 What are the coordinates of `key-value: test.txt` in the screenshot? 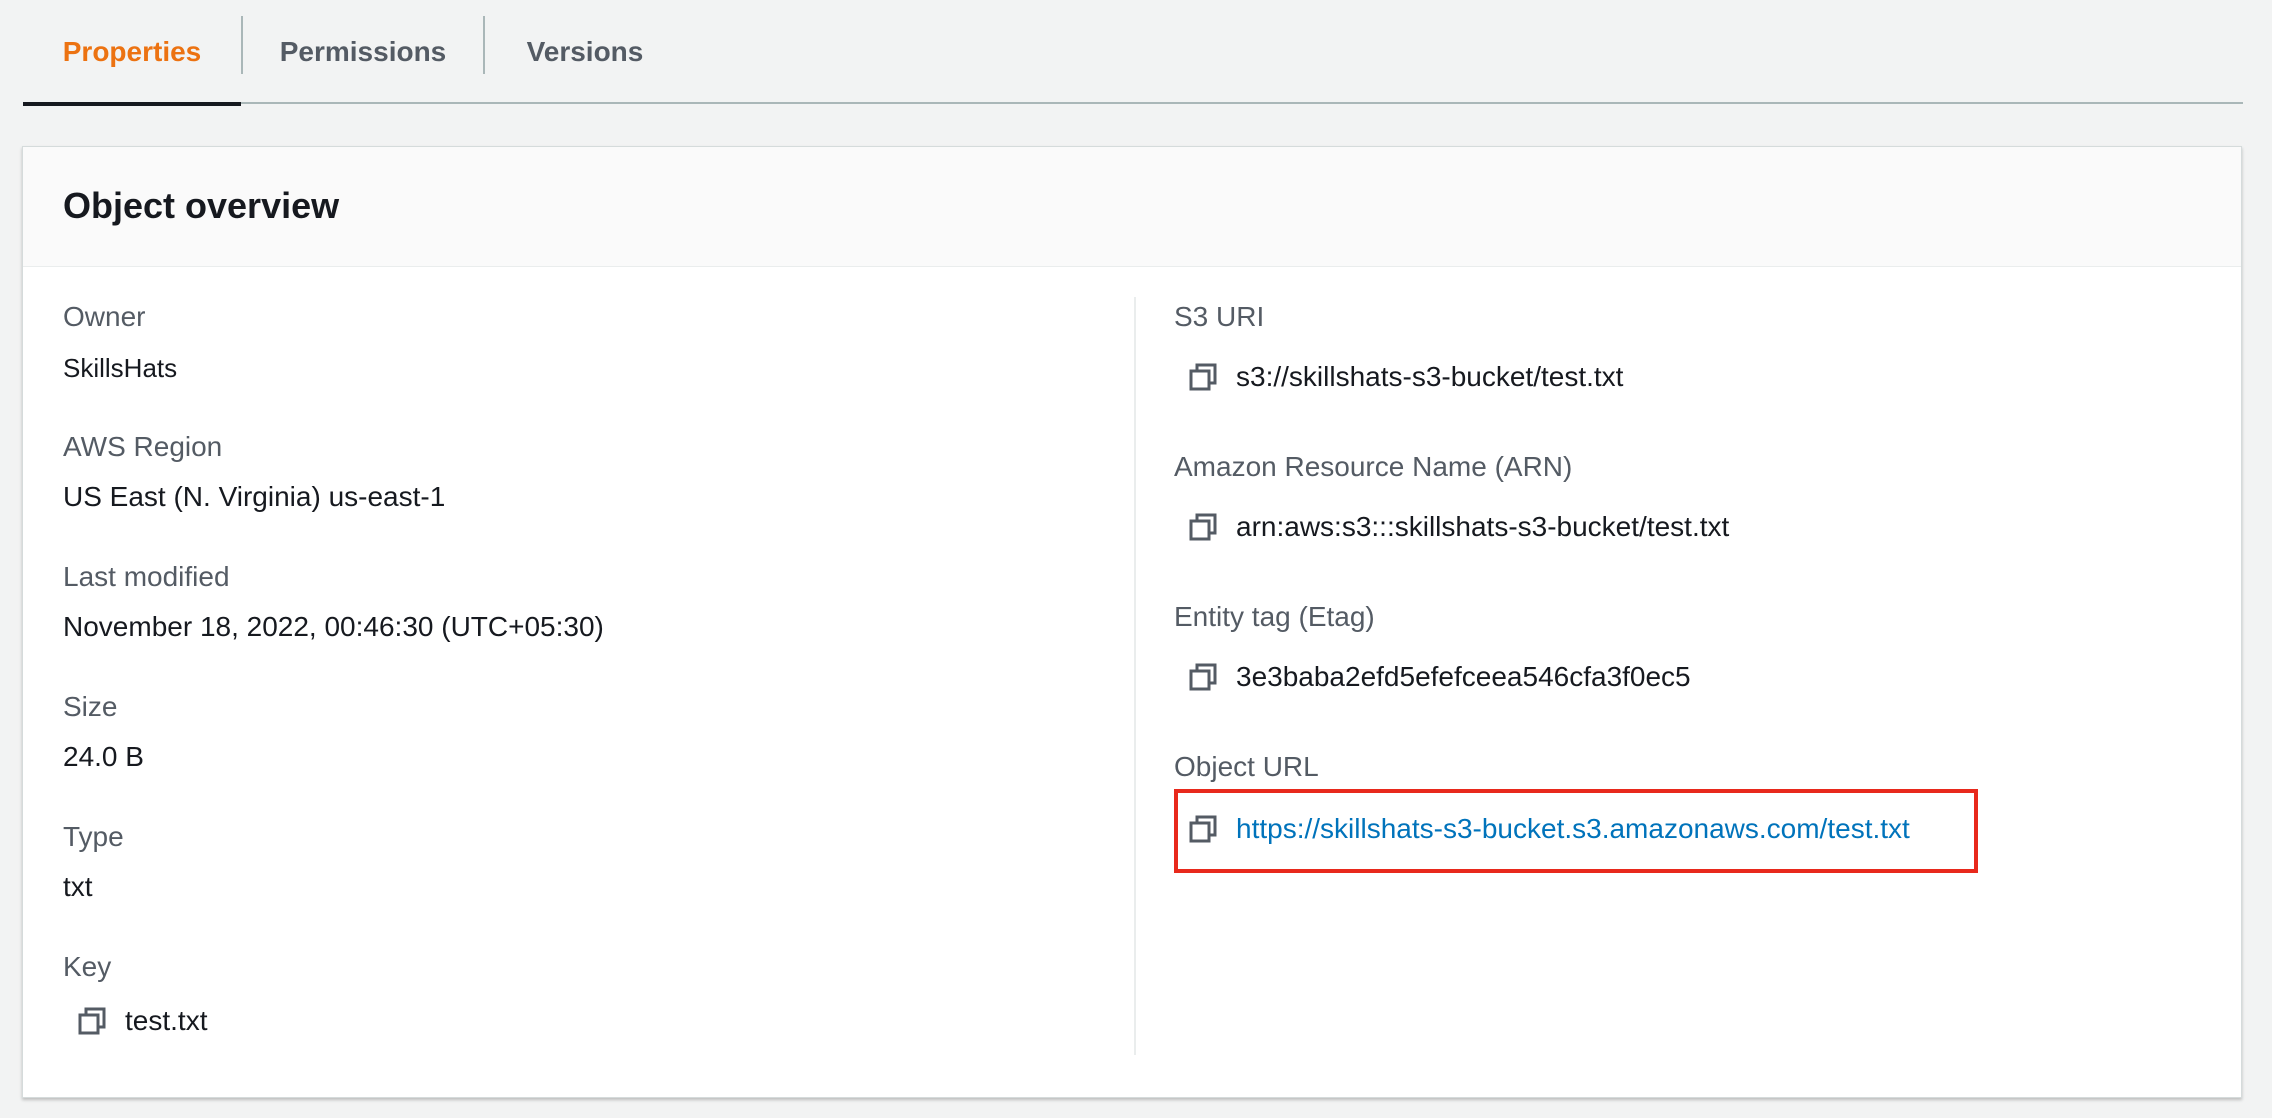 It's located at (166, 1020).